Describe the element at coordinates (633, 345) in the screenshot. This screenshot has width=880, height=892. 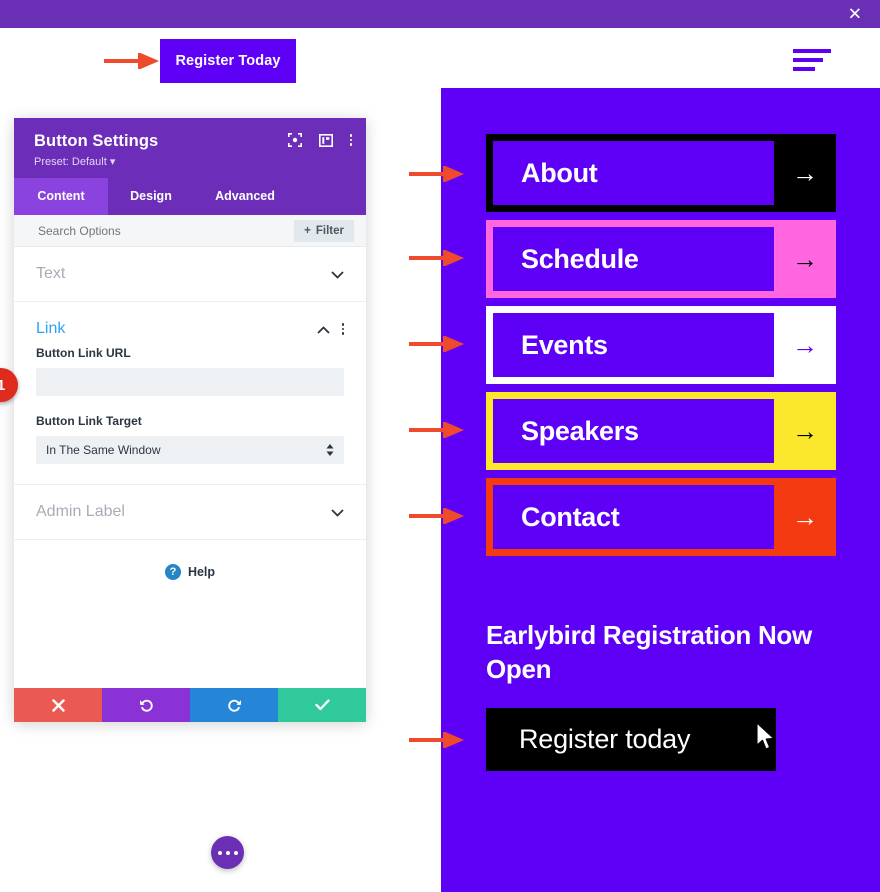
I see `menu-item-events-inner: Events` at that location.